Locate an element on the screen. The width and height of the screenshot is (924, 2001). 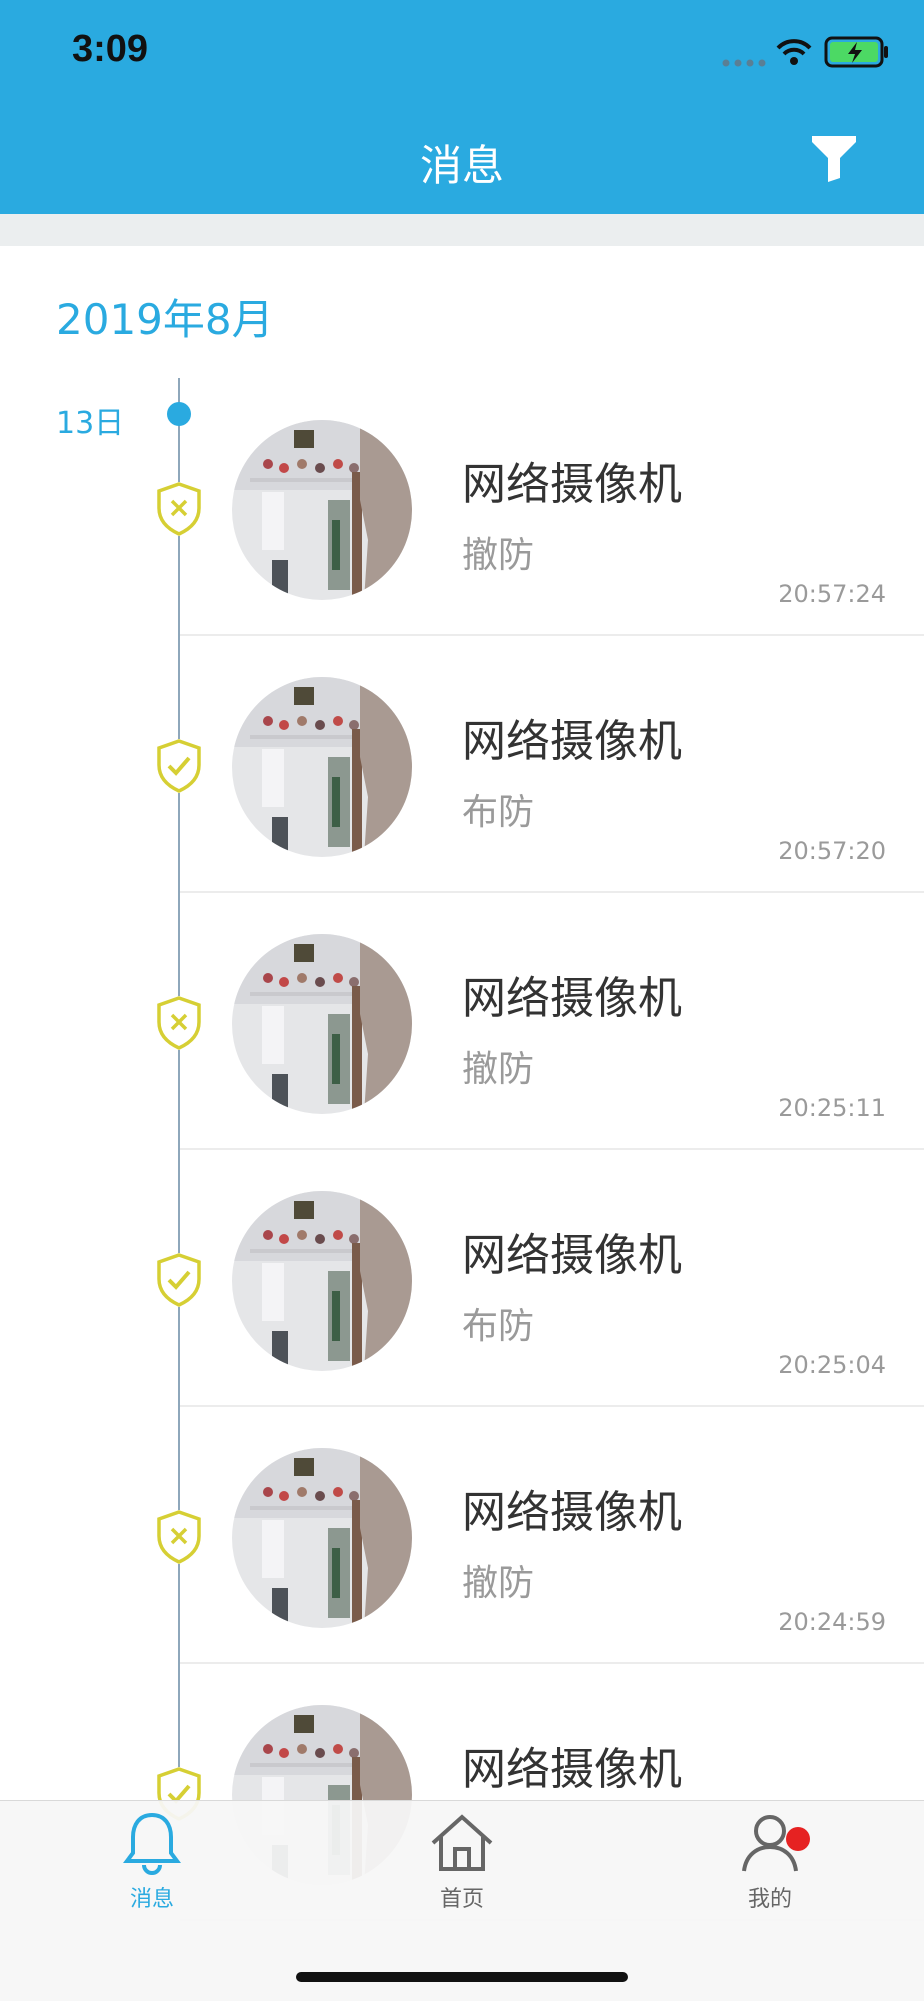
tab-messages: 消息 is located at coordinates (152, 1871).